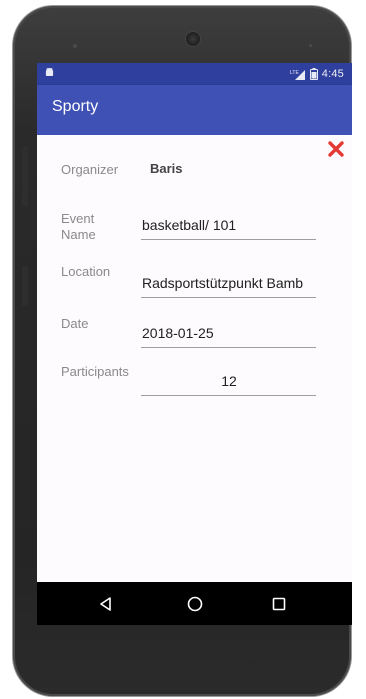 The width and height of the screenshot is (366, 699). I want to click on location-label: Location, so click(86, 271).